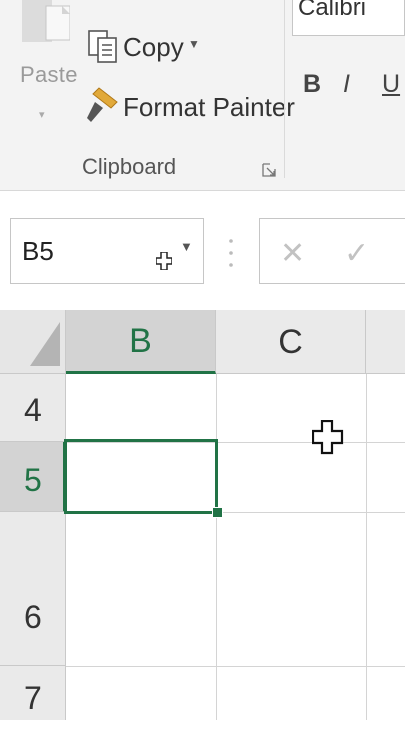 This screenshot has height=730, width=405. I want to click on font-name-value: Calibri, so click(332, 10).